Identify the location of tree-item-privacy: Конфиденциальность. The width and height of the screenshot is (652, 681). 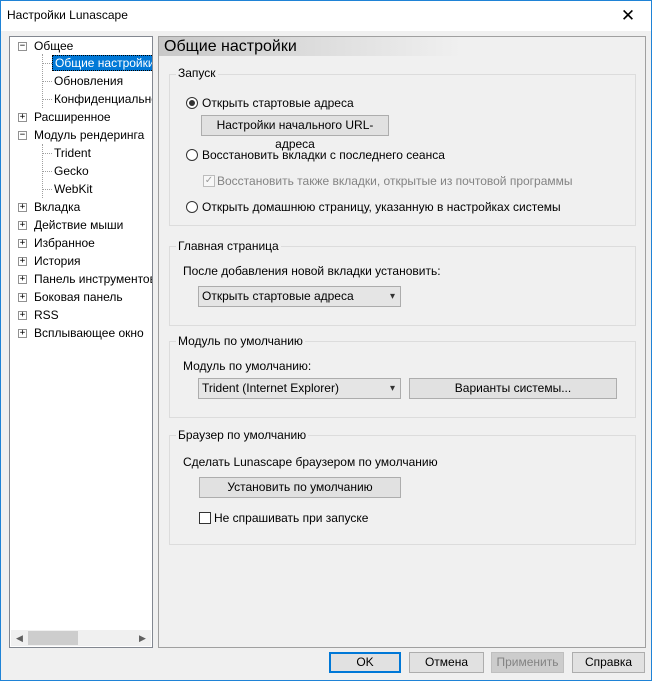
(103, 99).